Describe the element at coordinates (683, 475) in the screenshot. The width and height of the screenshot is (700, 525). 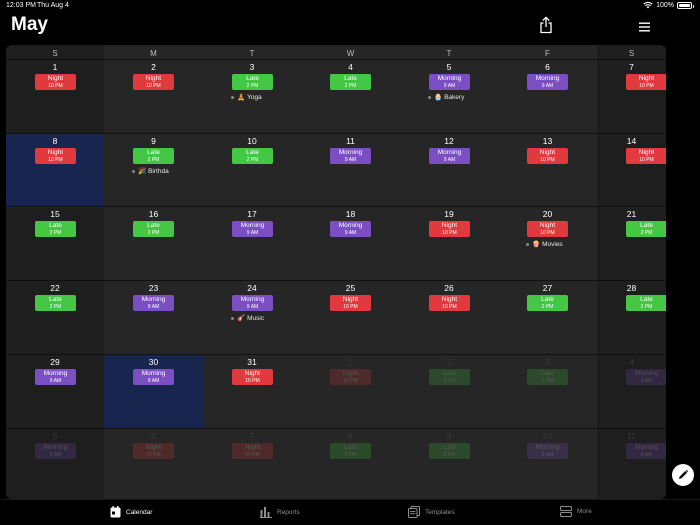
I see `edit-button` at that location.